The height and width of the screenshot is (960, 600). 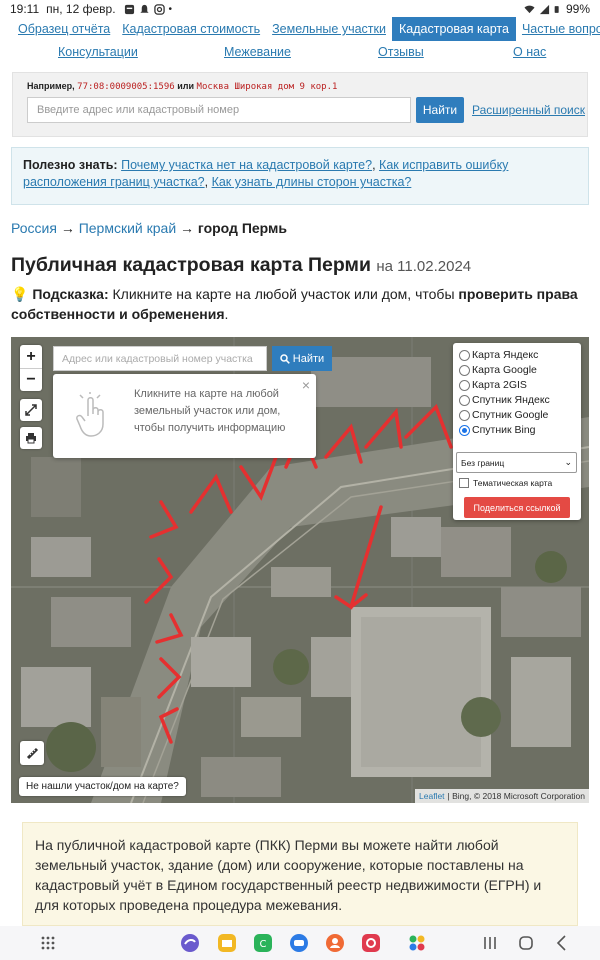 What do you see at coordinates (516, 796) in the screenshot?
I see `attribution-text: | Bing, © 2018 Microsoft Corporation` at bounding box center [516, 796].